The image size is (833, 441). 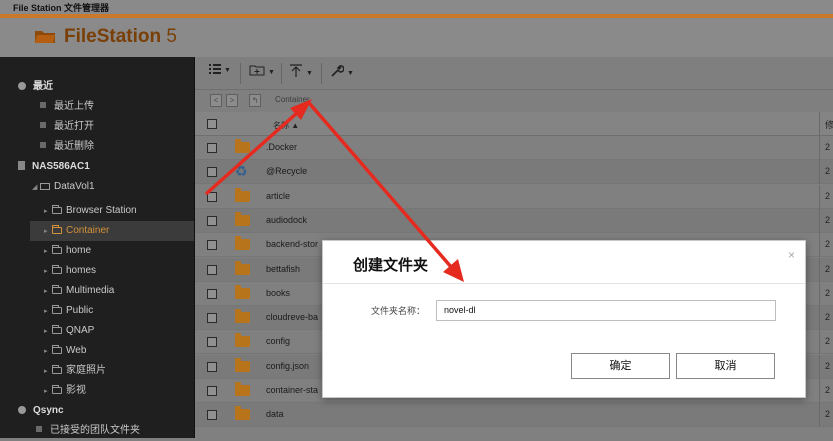 I want to click on sidebar-item-recent-upload: 最近上传, so click(x=67, y=107).